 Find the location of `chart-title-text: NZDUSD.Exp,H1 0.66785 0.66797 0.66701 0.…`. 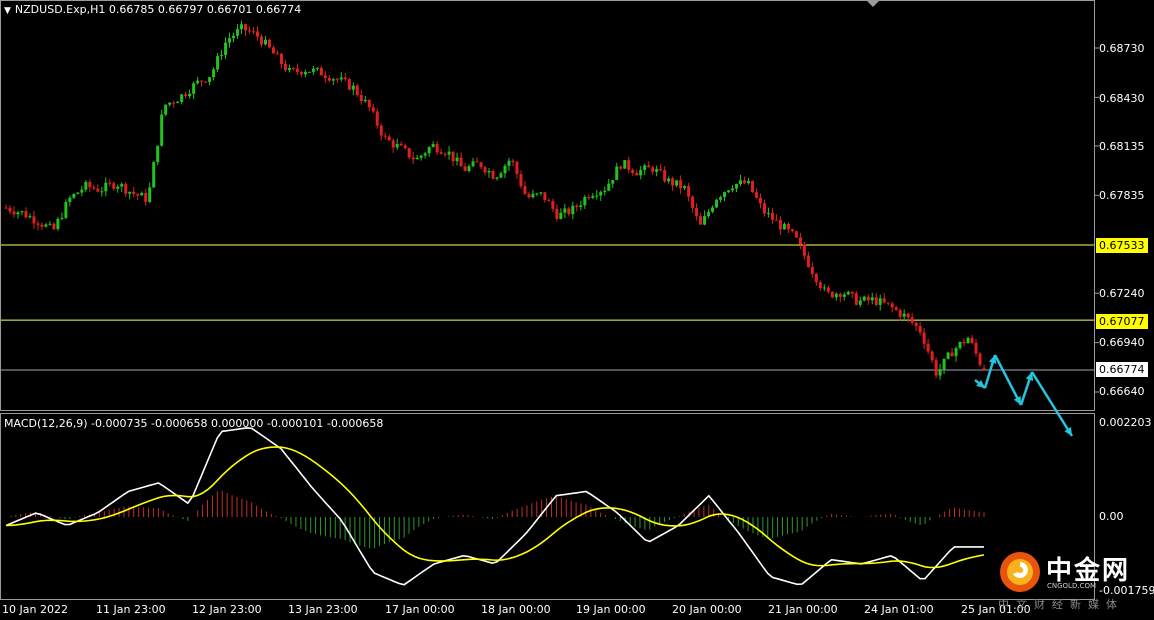

chart-title-text: NZDUSD.Exp,H1 0.66785 0.66797 0.66701 0.… is located at coordinates (158, 9).